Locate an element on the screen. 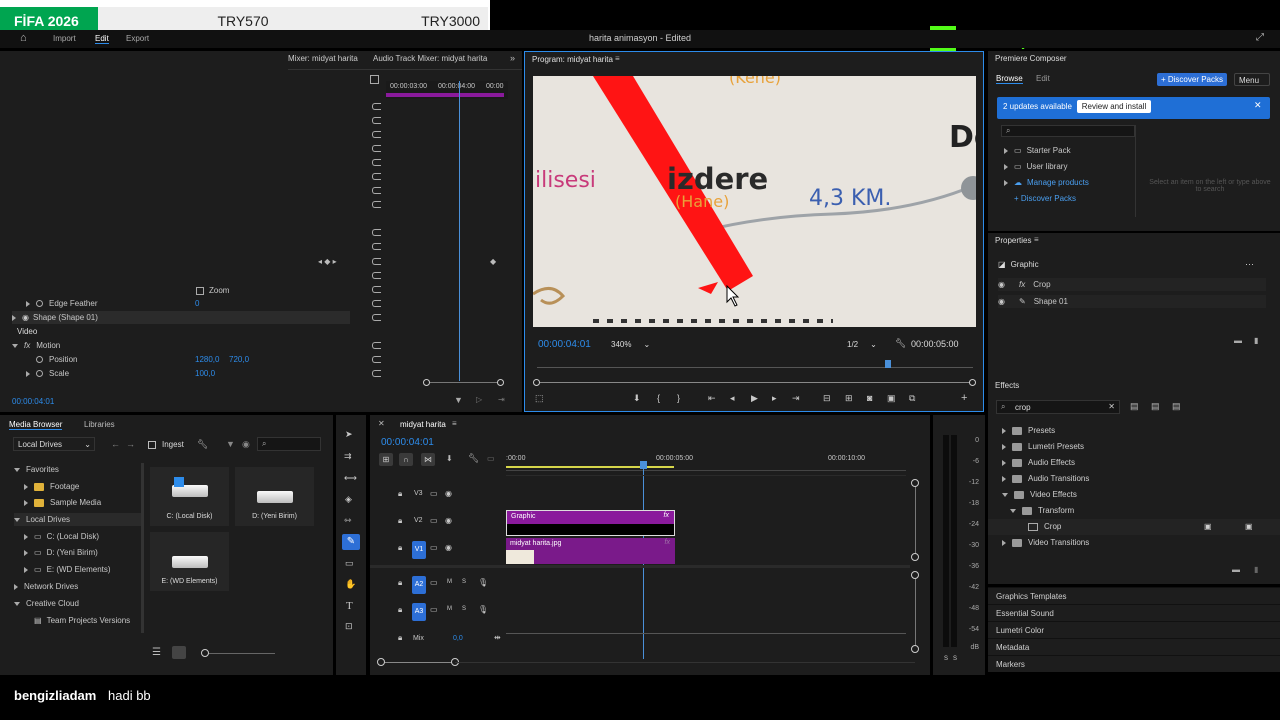  lock-icon-4: 🔒︎ is located at coordinates (400, 583).